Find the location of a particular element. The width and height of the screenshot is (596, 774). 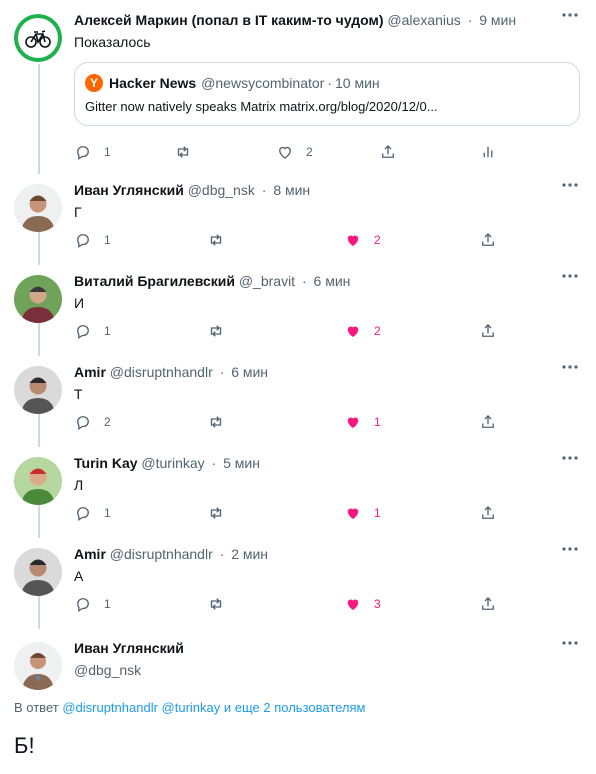

tweet-header: Иван Углянский @dbg_nsk · 8 мин is located at coordinates (192, 190).